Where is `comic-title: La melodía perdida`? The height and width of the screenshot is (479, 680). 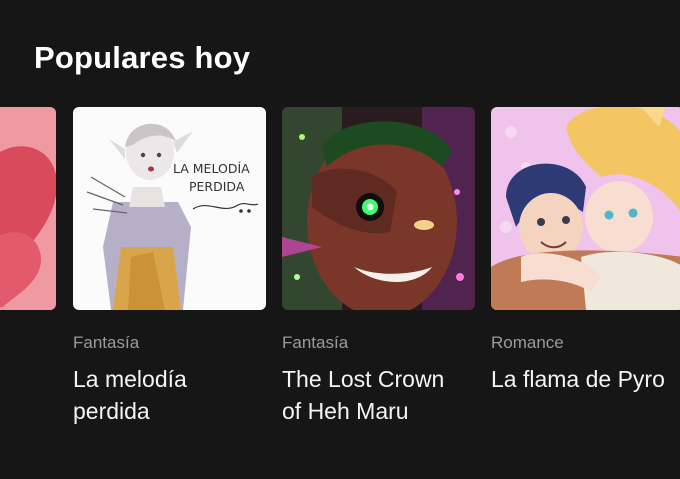 comic-title: La melodía perdida is located at coordinates (143, 395).